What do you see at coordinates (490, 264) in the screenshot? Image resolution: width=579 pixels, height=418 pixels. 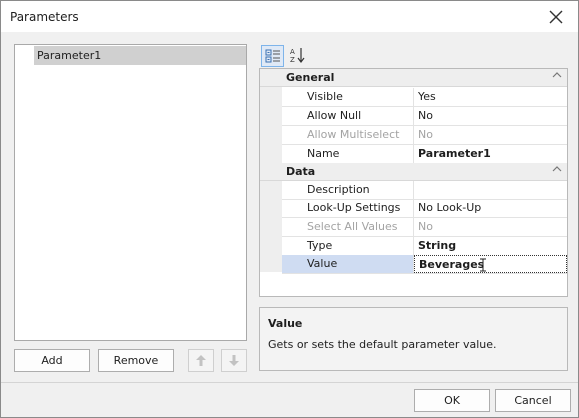 I see `value-editor-input: Beverages` at bounding box center [490, 264].